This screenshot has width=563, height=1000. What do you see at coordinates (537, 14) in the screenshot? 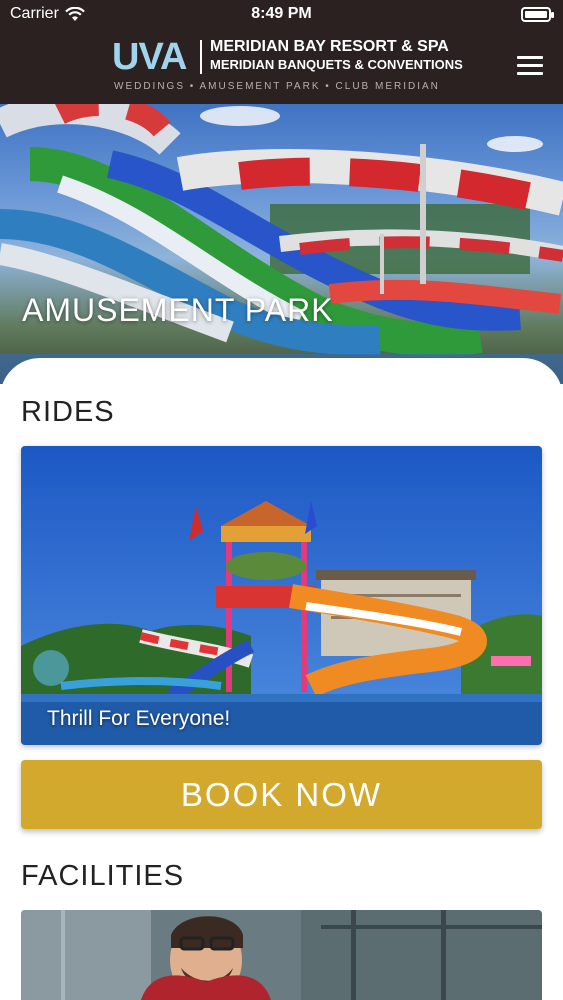
I see `battery-icon` at bounding box center [537, 14].